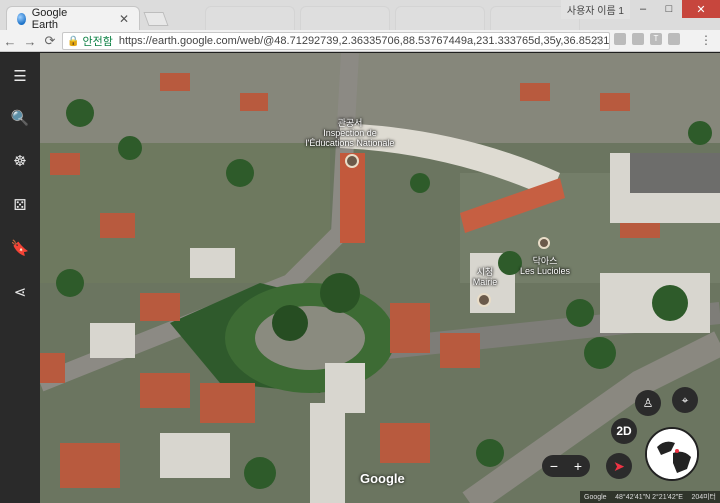 This screenshot has height=503, width=720. I want to click on zoom-out-button: −, so click(554, 466).